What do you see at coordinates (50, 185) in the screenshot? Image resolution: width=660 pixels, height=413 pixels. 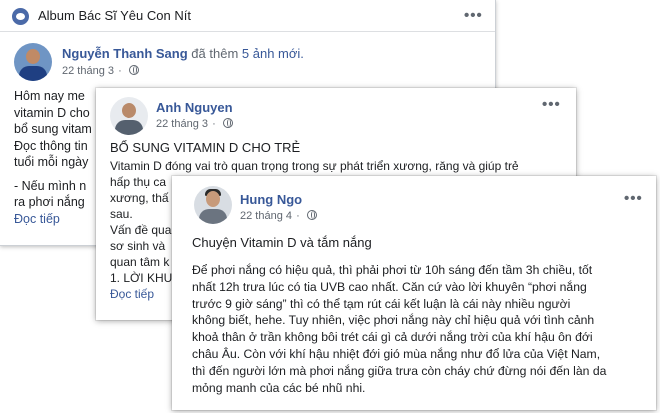 I see `body-line: - Nếu mình n` at bounding box center [50, 185].